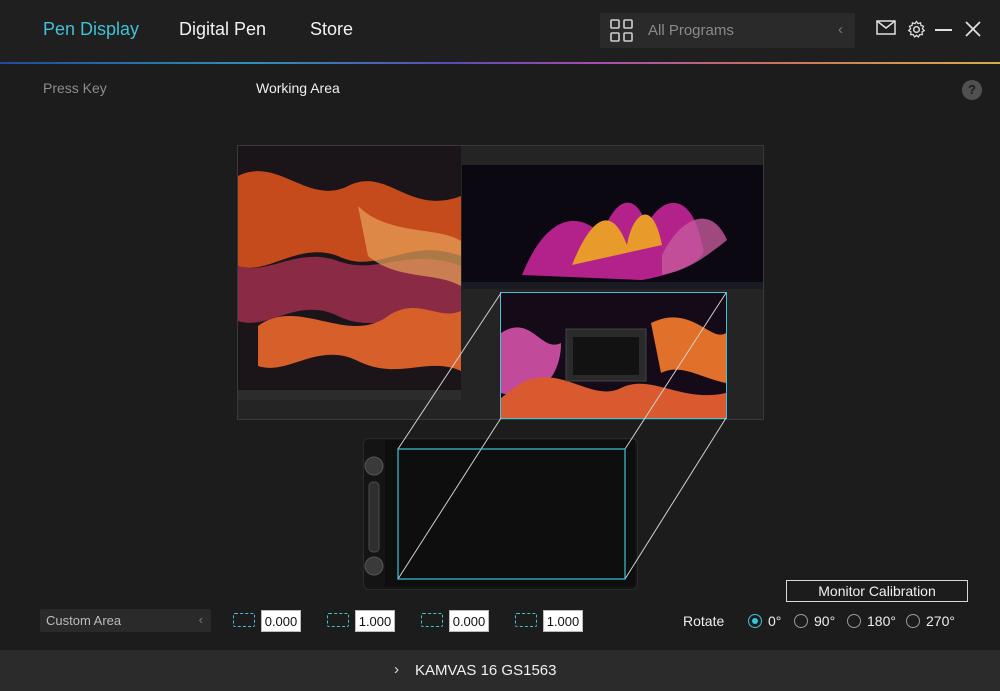 The width and height of the screenshot is (1000, 691). I want to click on area-bottom-icon, so click(526, 620).